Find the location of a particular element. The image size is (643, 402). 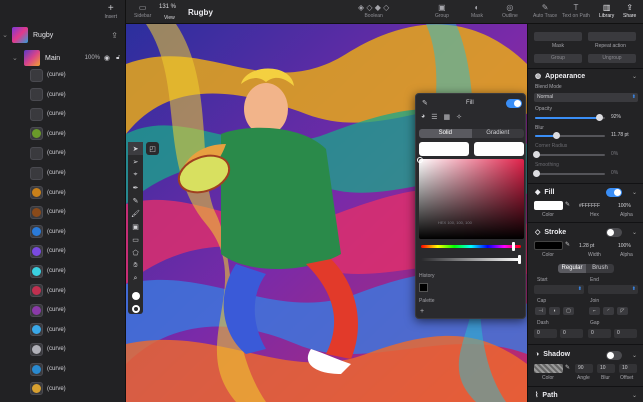

brush-tab: Brush is located at coordinates (600, 268).